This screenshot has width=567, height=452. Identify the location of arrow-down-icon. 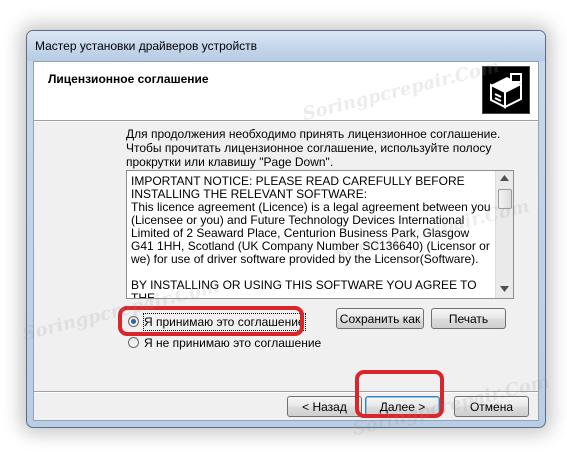
(504, 289).